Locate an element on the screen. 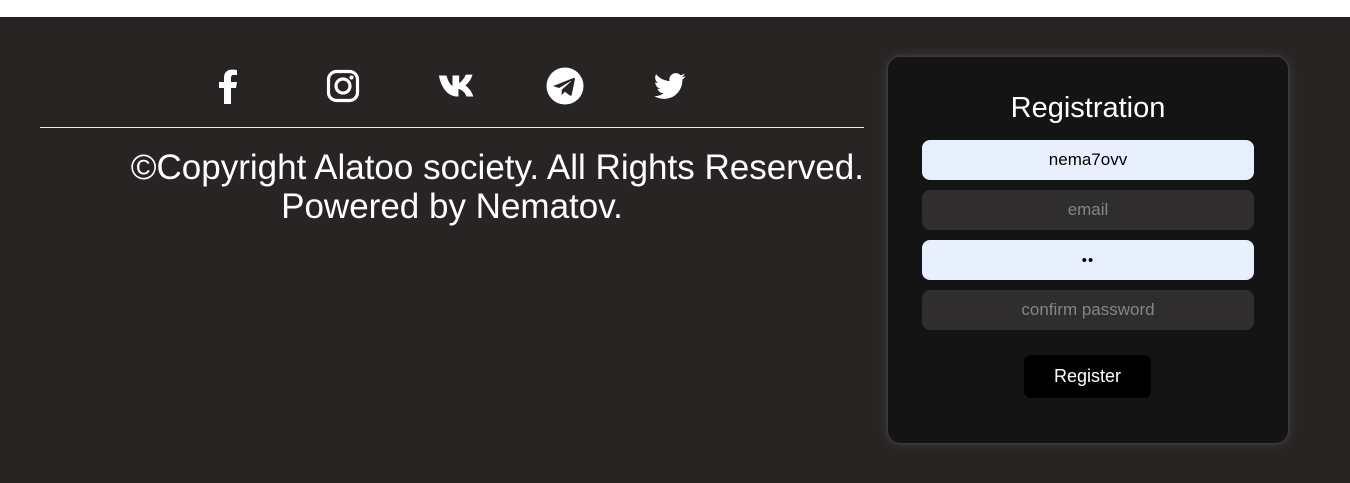 The height and width of the screenshot is (483, 1350). registration-title: Registration is located at coordinates (1088, 108).